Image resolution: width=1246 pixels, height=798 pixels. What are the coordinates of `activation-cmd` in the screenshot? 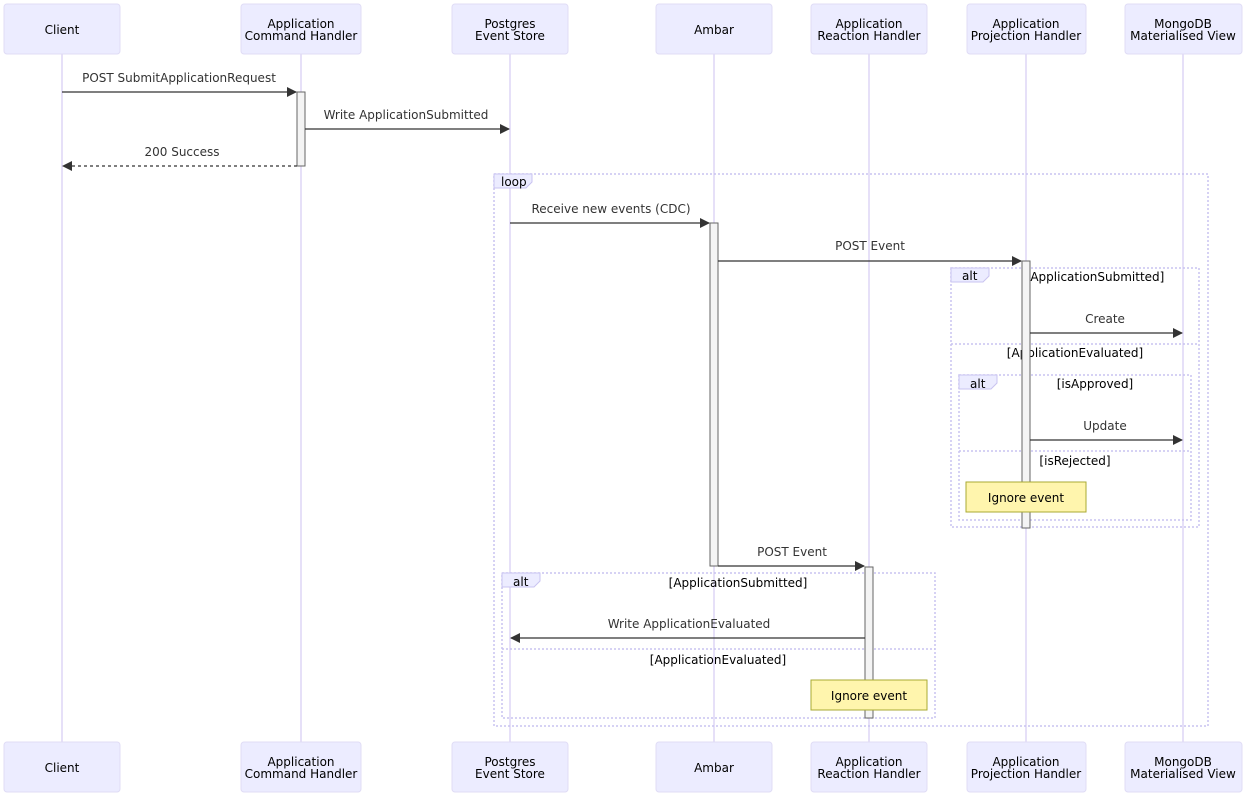 It's located at (301, 129).